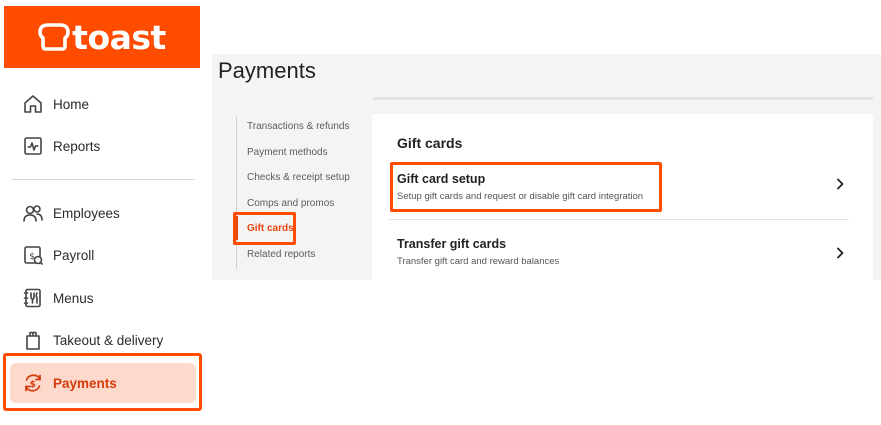  What do you see at coordinates (73, 298) in the screenshot?
I see `sidebar-item-label: Menus` at bounding box center [73, 298].